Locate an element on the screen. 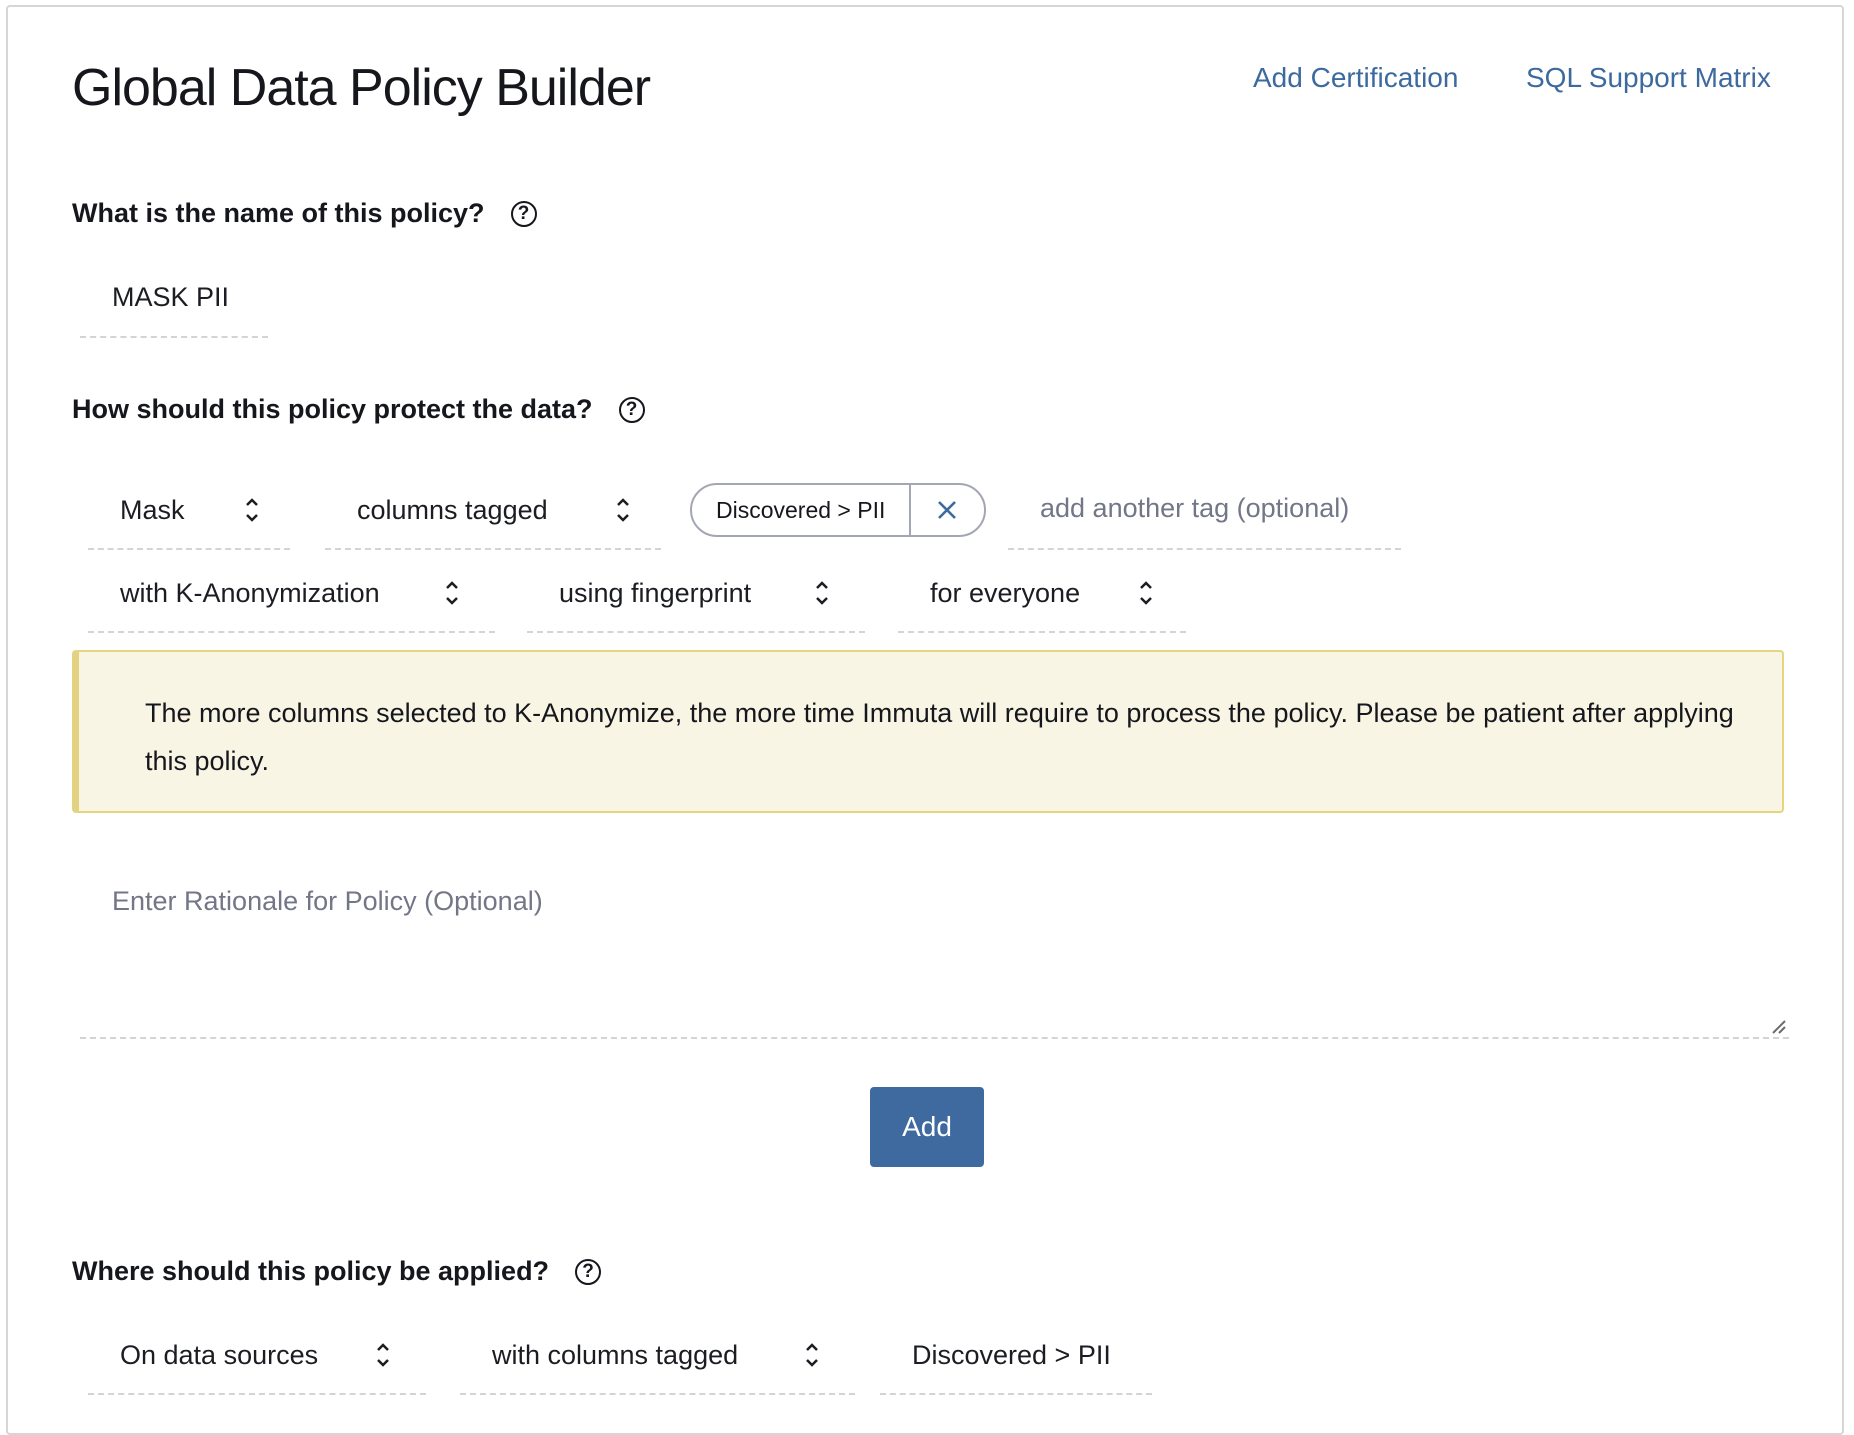 This screenshot has width=1854, height=1435. condition-tag-input: Discovered > PII is located at coordinates (1016, 1356).